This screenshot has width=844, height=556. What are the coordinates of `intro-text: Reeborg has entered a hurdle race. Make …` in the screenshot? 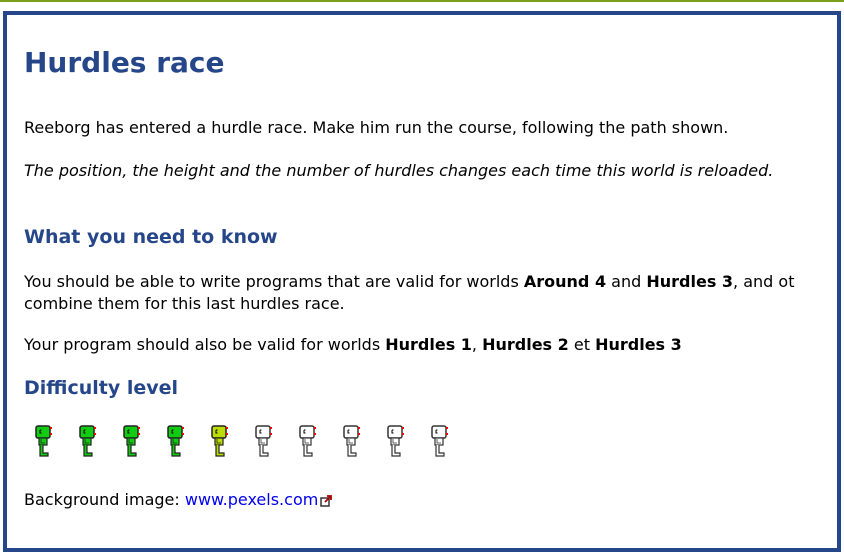 It's located at (376, 127).